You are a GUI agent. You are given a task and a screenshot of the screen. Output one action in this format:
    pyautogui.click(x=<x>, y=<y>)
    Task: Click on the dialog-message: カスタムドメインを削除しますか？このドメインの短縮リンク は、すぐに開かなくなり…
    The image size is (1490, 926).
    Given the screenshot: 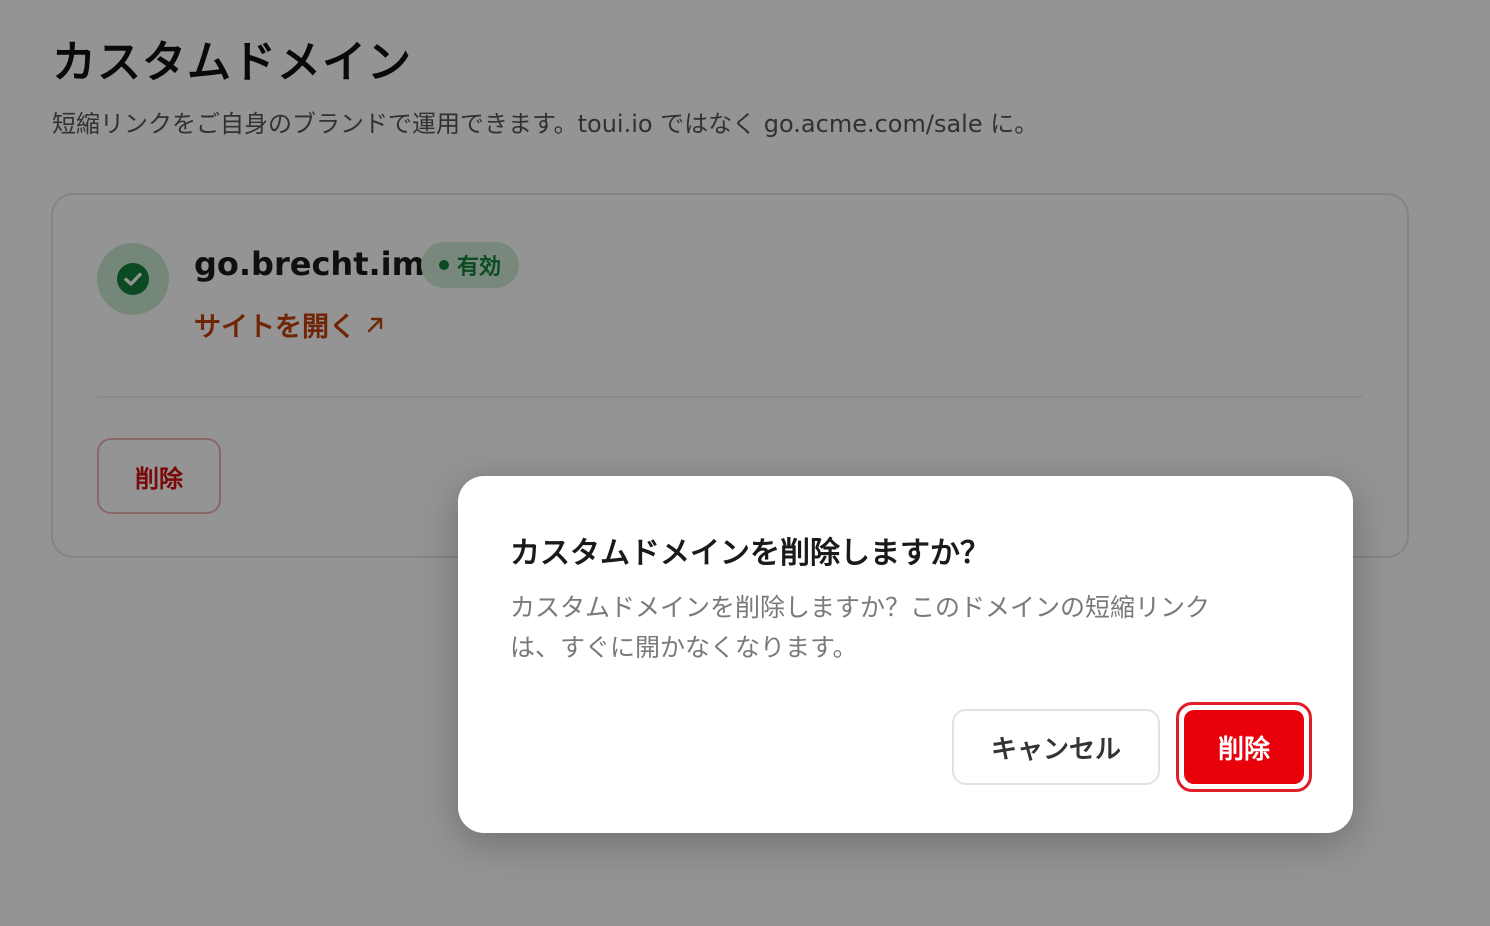 What is the action you would take?
    pyautogui.click(x=910, y=628)
    